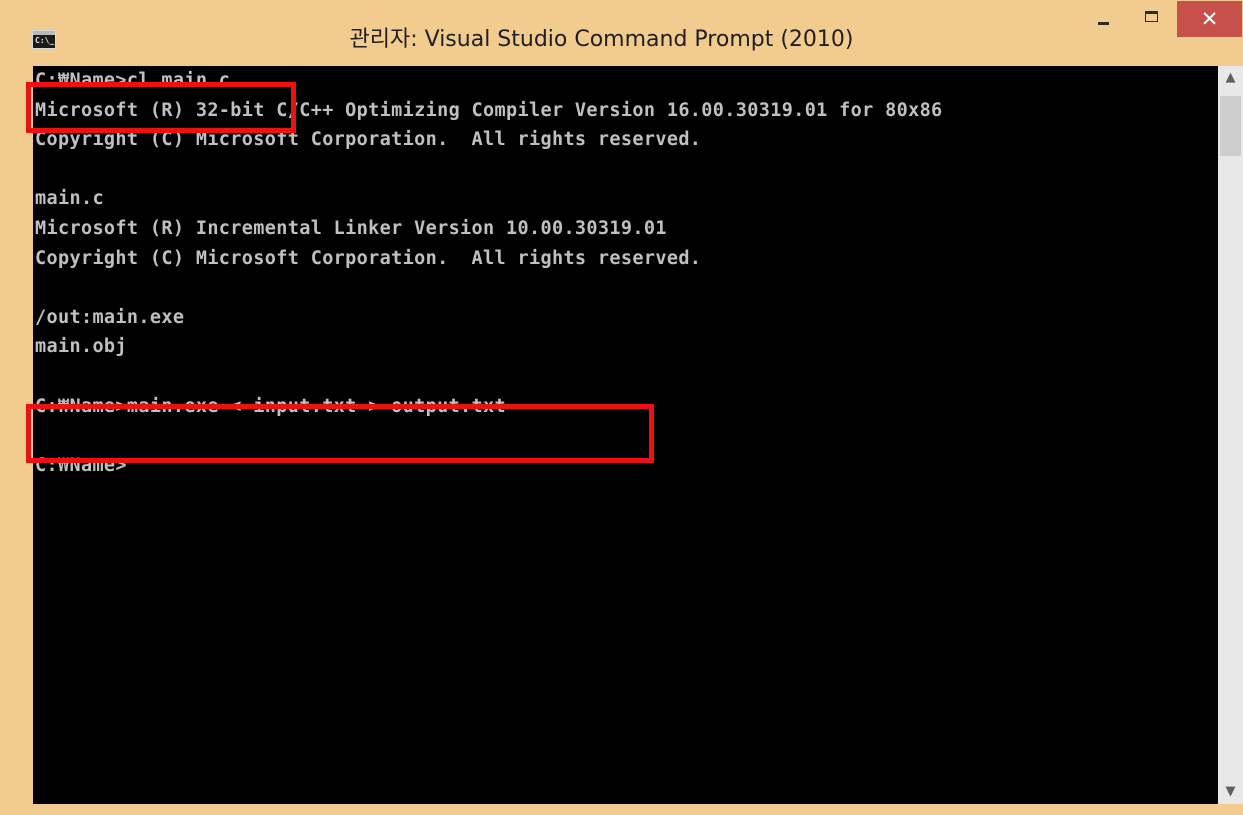 The width and height of the screenshot is (1243, 815). Describe the element at coordinates (1230, 126) in the screenshot. I see `scroll-thumb` at that location.